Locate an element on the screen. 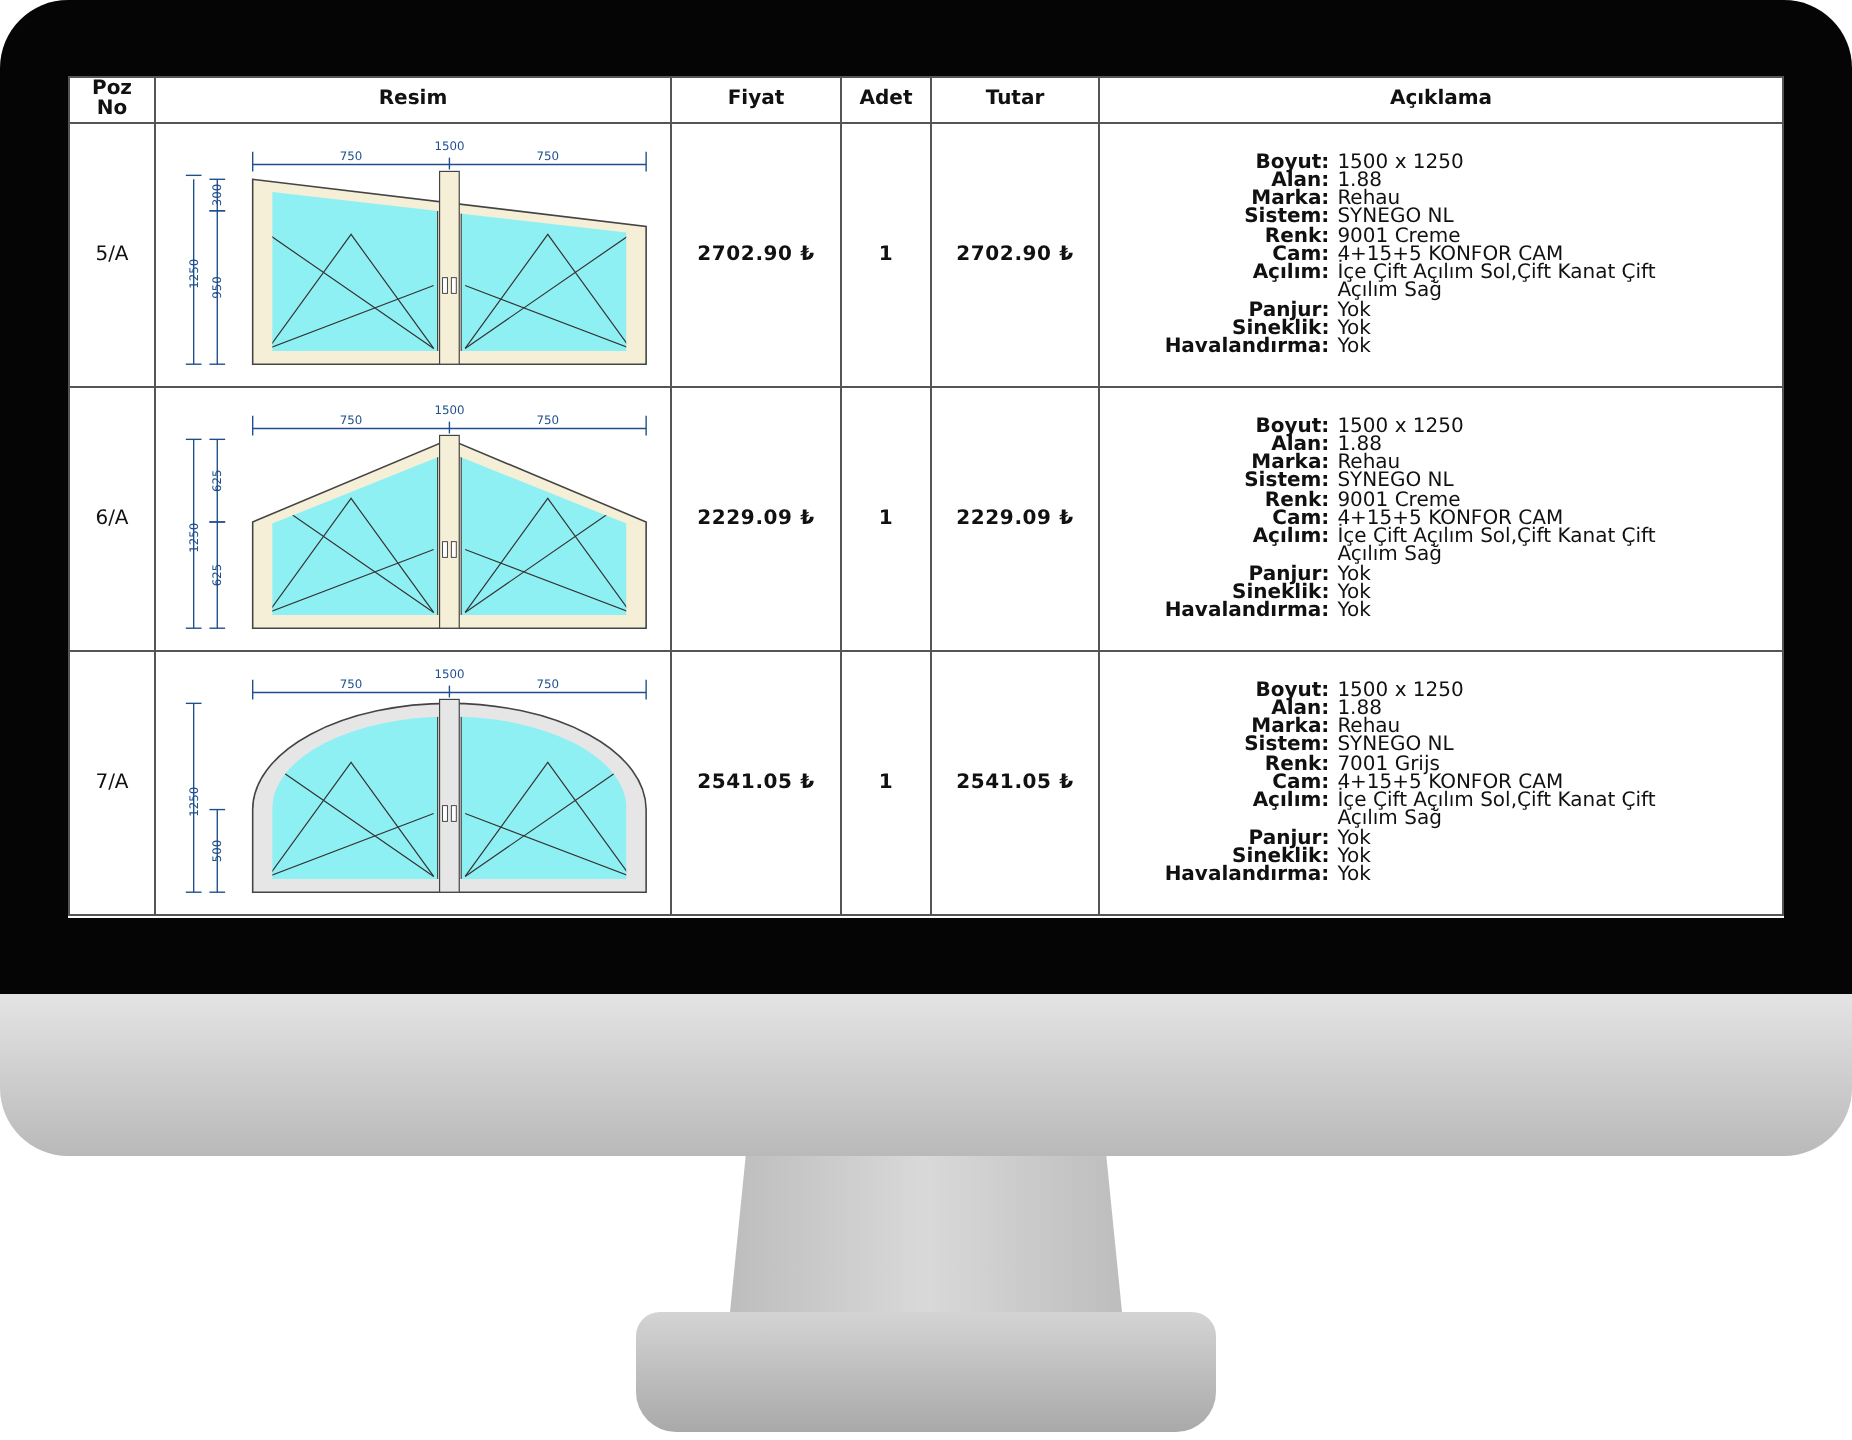 This screenshot has width=1852, height=1440. column-header: Resim is located at coordinates (413, 100).